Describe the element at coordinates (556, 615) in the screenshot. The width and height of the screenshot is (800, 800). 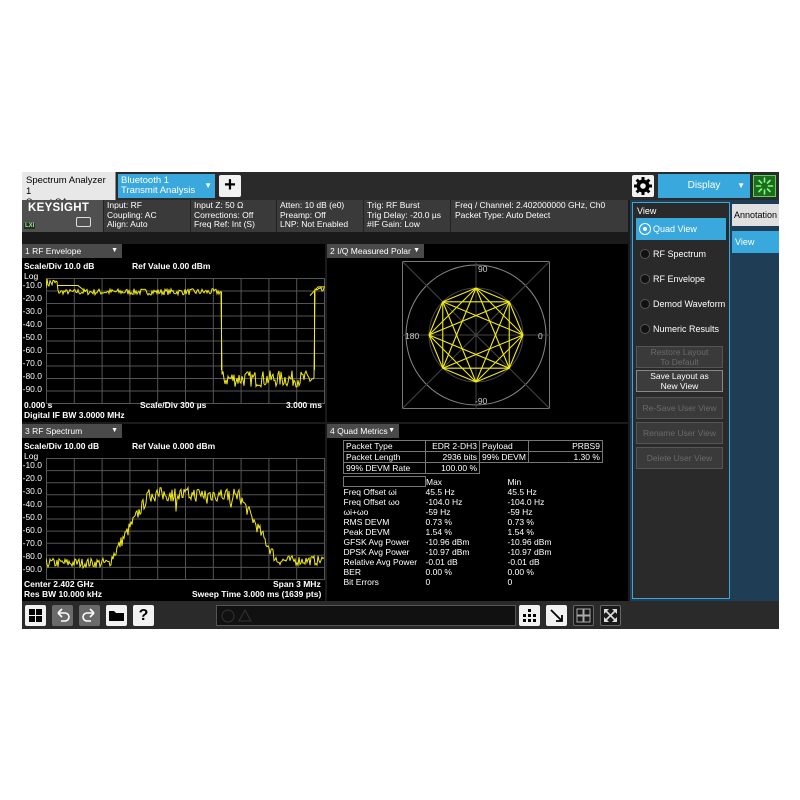
I see `touch-icon` at that location.